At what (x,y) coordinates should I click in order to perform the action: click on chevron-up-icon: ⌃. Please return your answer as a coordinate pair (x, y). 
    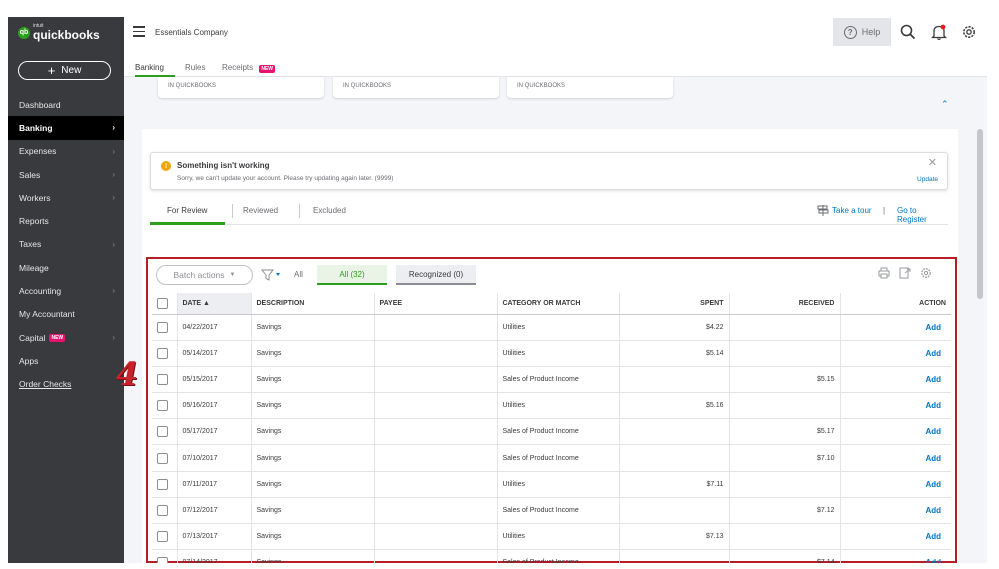
    Looking at the image, I should click on (945, 104).